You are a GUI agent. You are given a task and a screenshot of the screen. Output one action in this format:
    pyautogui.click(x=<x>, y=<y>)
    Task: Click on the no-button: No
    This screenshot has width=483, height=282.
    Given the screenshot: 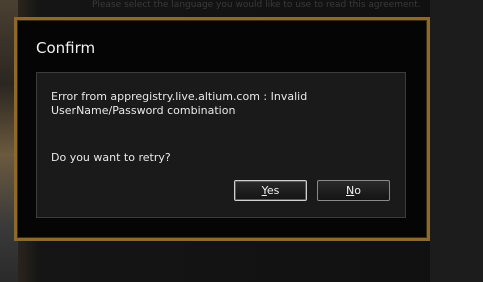 What is the action you would take?
    pyautogui.click(x=353, y=190)
    